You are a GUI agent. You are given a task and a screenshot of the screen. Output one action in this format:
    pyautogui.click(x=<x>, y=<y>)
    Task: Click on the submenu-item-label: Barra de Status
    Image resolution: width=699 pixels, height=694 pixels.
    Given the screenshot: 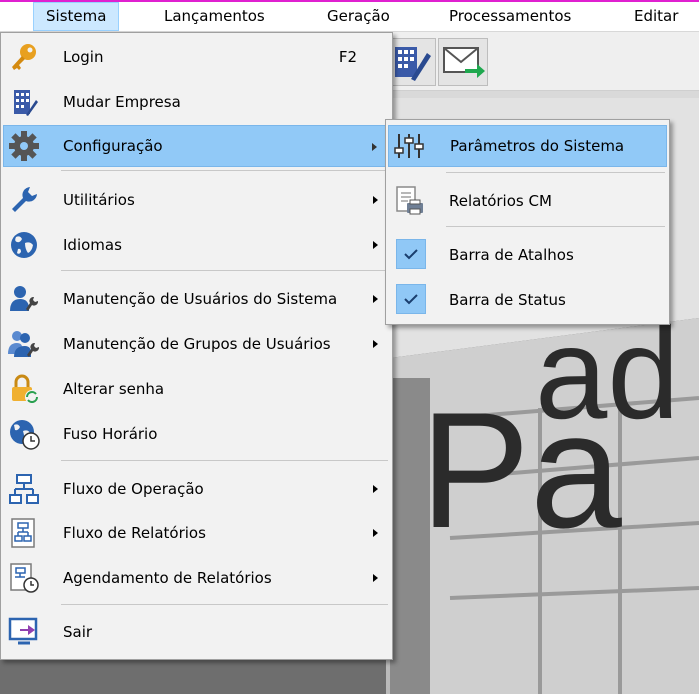 What is the action you would take?
    pyautogui.click(x=507, y=300)
    